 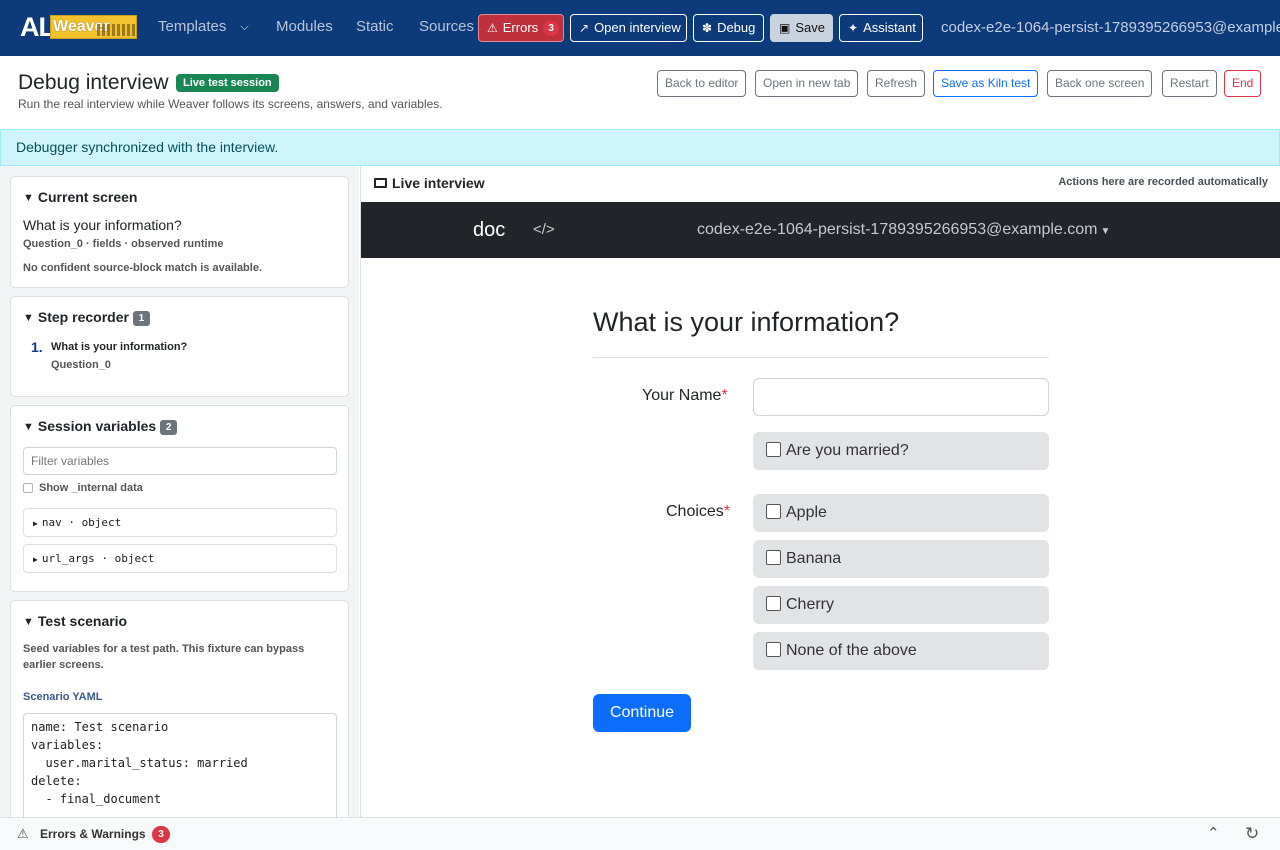 What do you see at coordinates (814, 558) in the screenshot?
I see `choice-label: Banana` at bounding box center [814, 558].